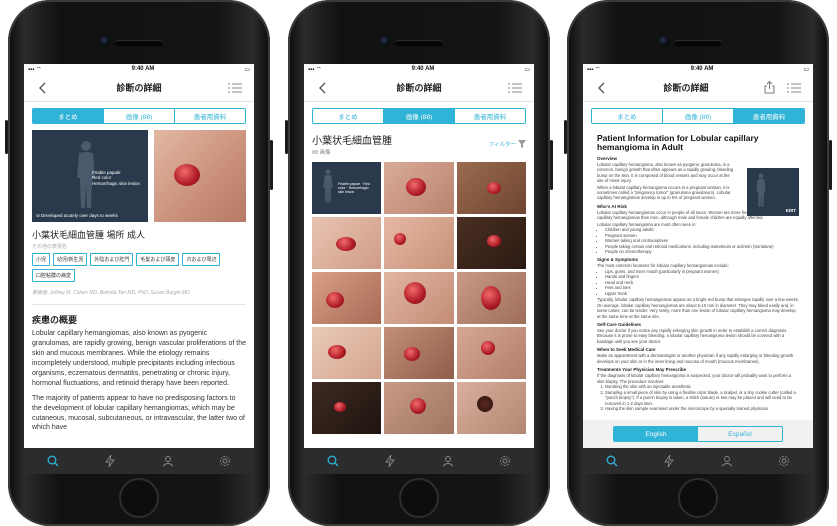  I want to click on lang-english-button: English, so click(656, 434).